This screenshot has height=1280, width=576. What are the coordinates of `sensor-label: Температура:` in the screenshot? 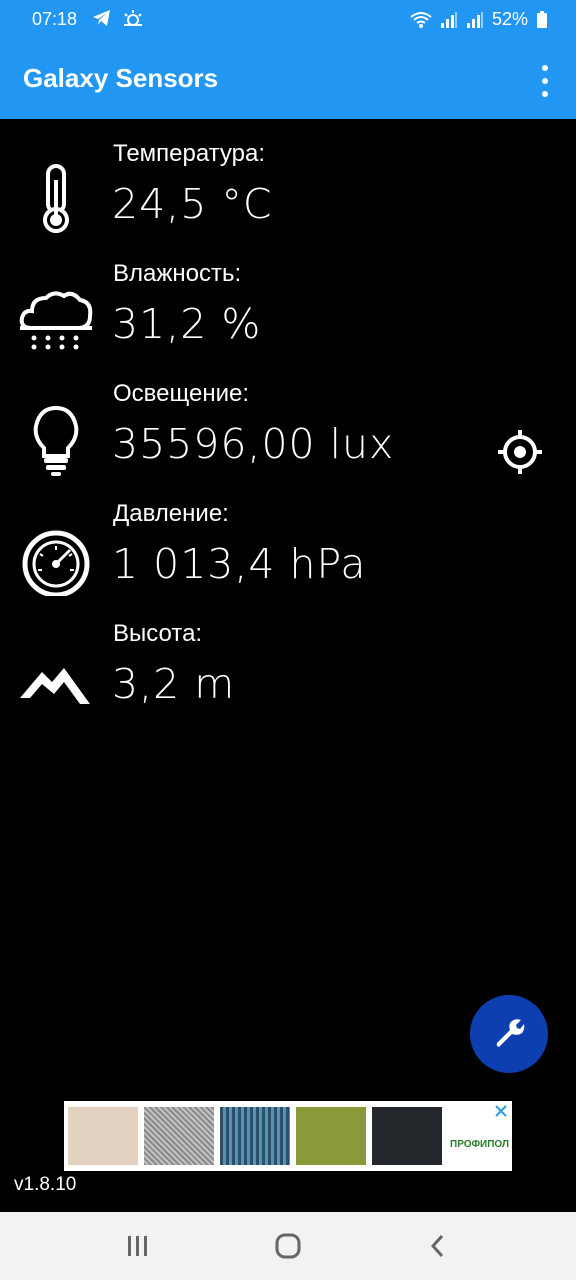 It's located at (189, 153).